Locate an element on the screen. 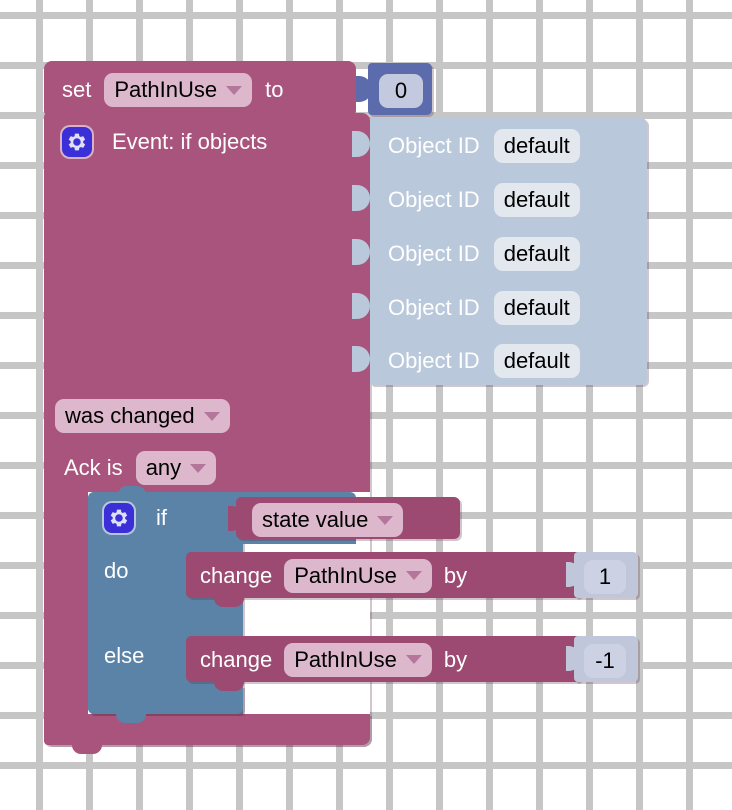  change-statement-do-nub is located at coordinates (229, 601).